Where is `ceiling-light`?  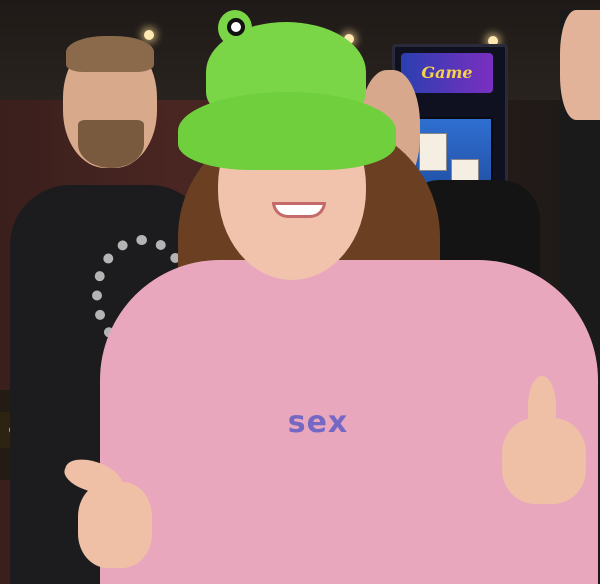
ceiling-light is located at coordinates (149, 35).